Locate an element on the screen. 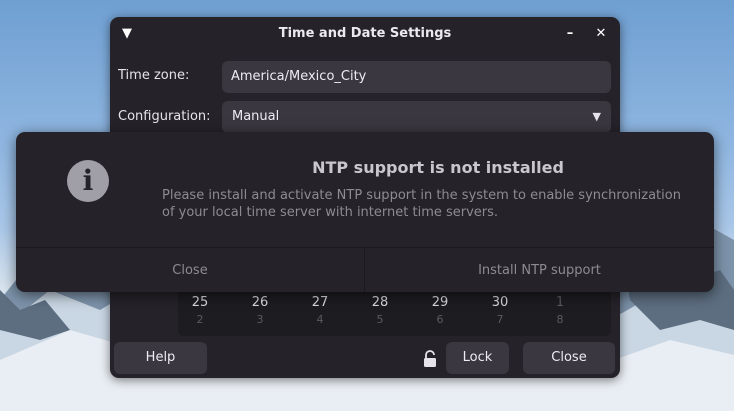  dialog-close-button: Close is located at coordinates (190, 270).